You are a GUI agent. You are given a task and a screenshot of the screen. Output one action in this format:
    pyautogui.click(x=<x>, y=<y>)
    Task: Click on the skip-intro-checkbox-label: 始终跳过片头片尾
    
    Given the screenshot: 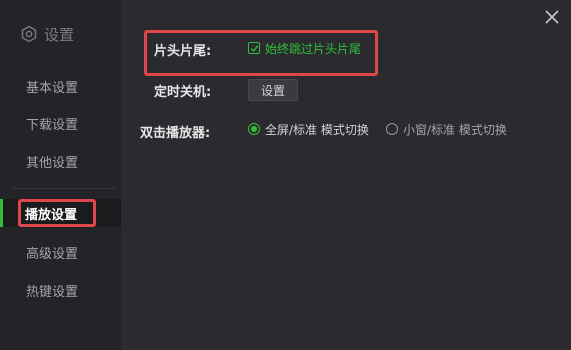 What is the action you would take?
    pyautogui.click(x=313, y=48)
    